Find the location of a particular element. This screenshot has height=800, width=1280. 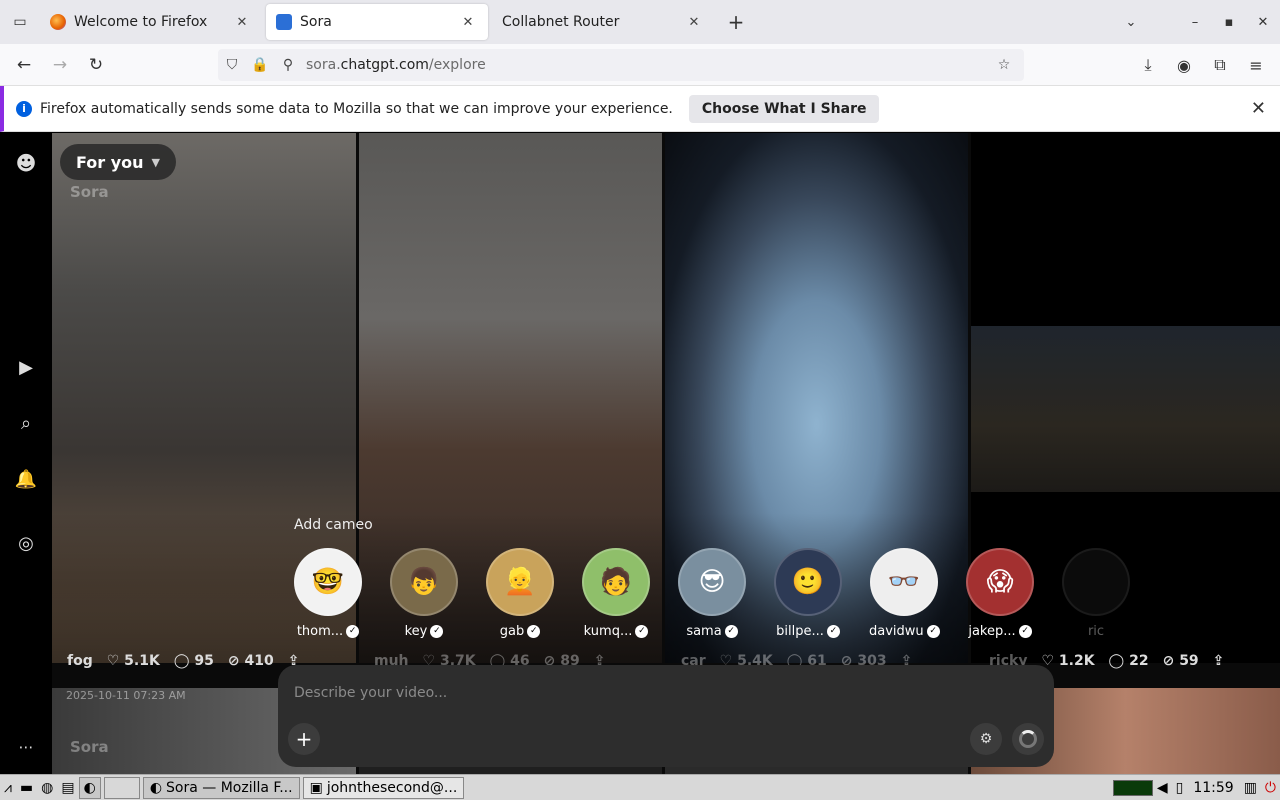

blank-launcher is located at coordinates (121, 787).